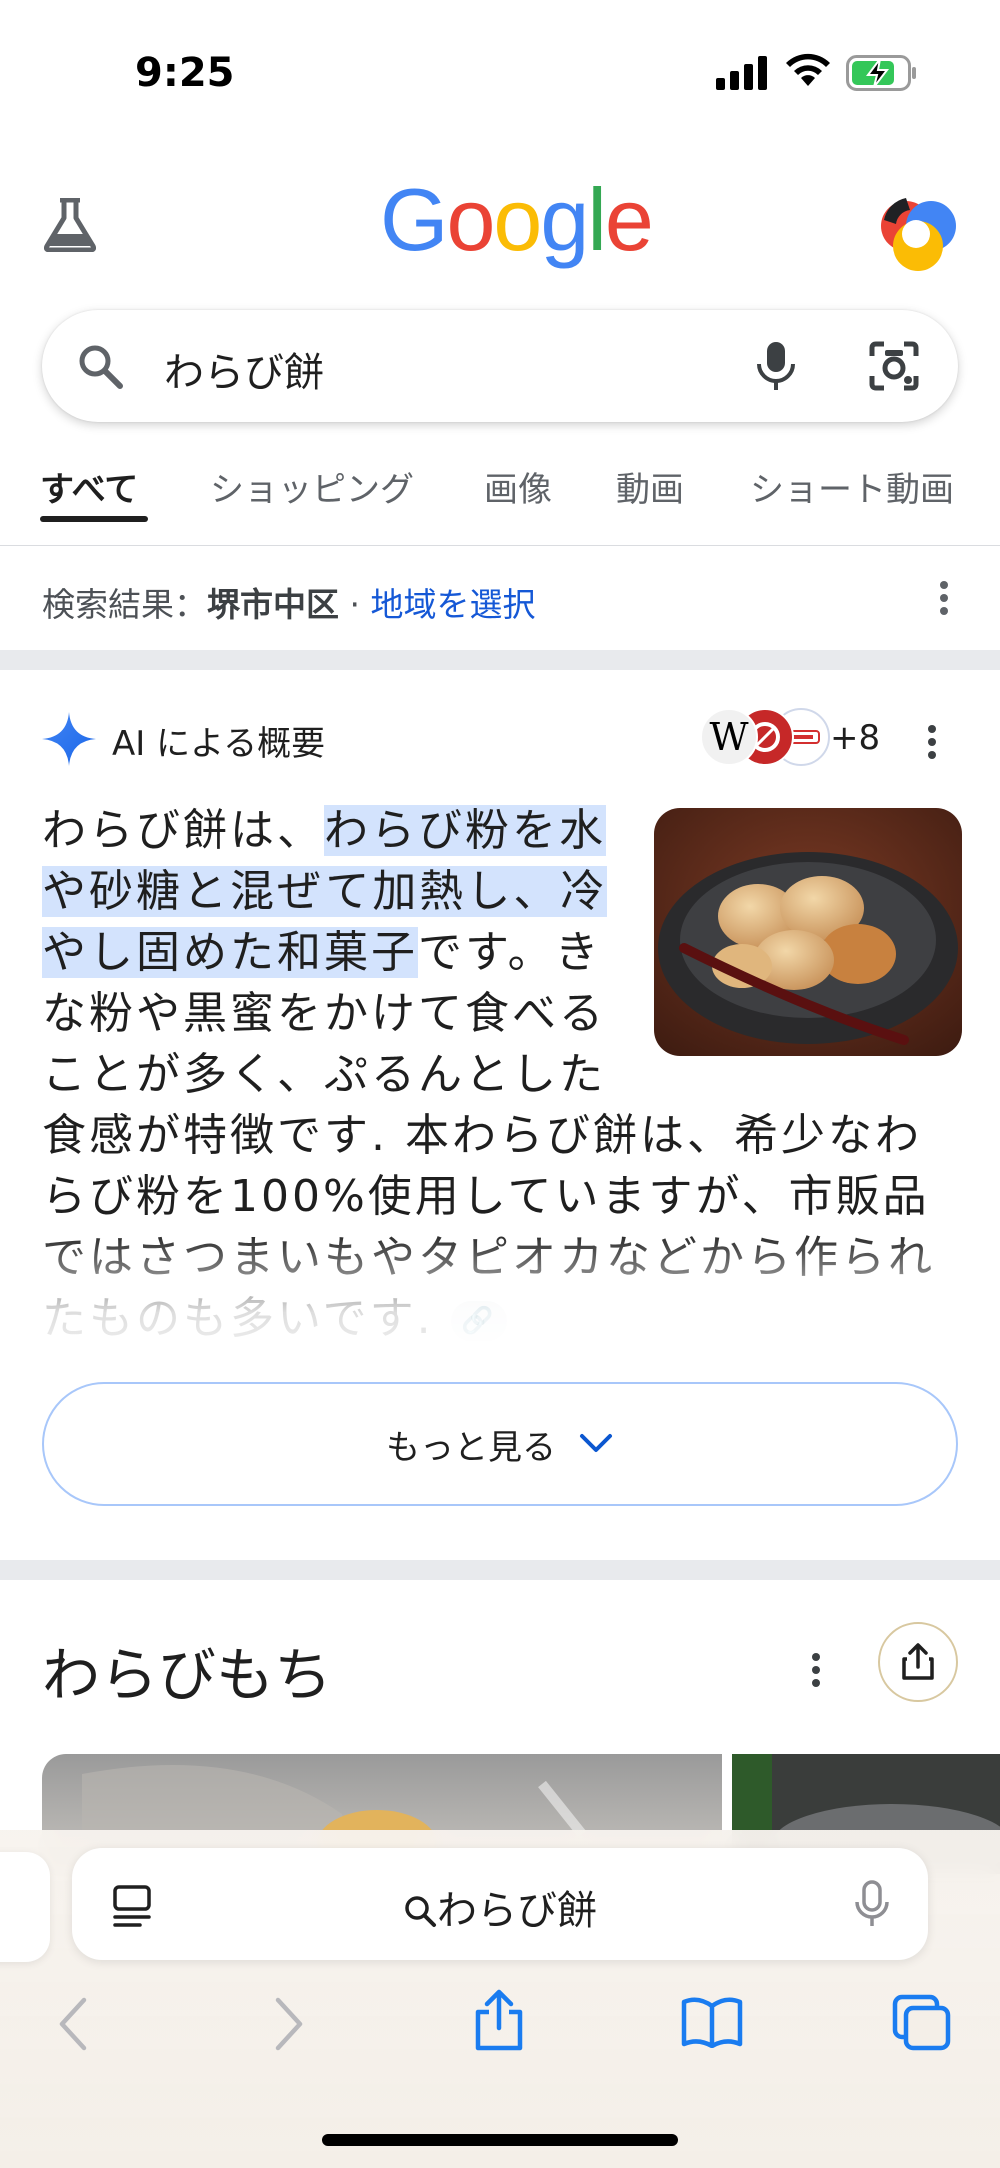  I want to click on microphone-icon, so click(872, 1904).